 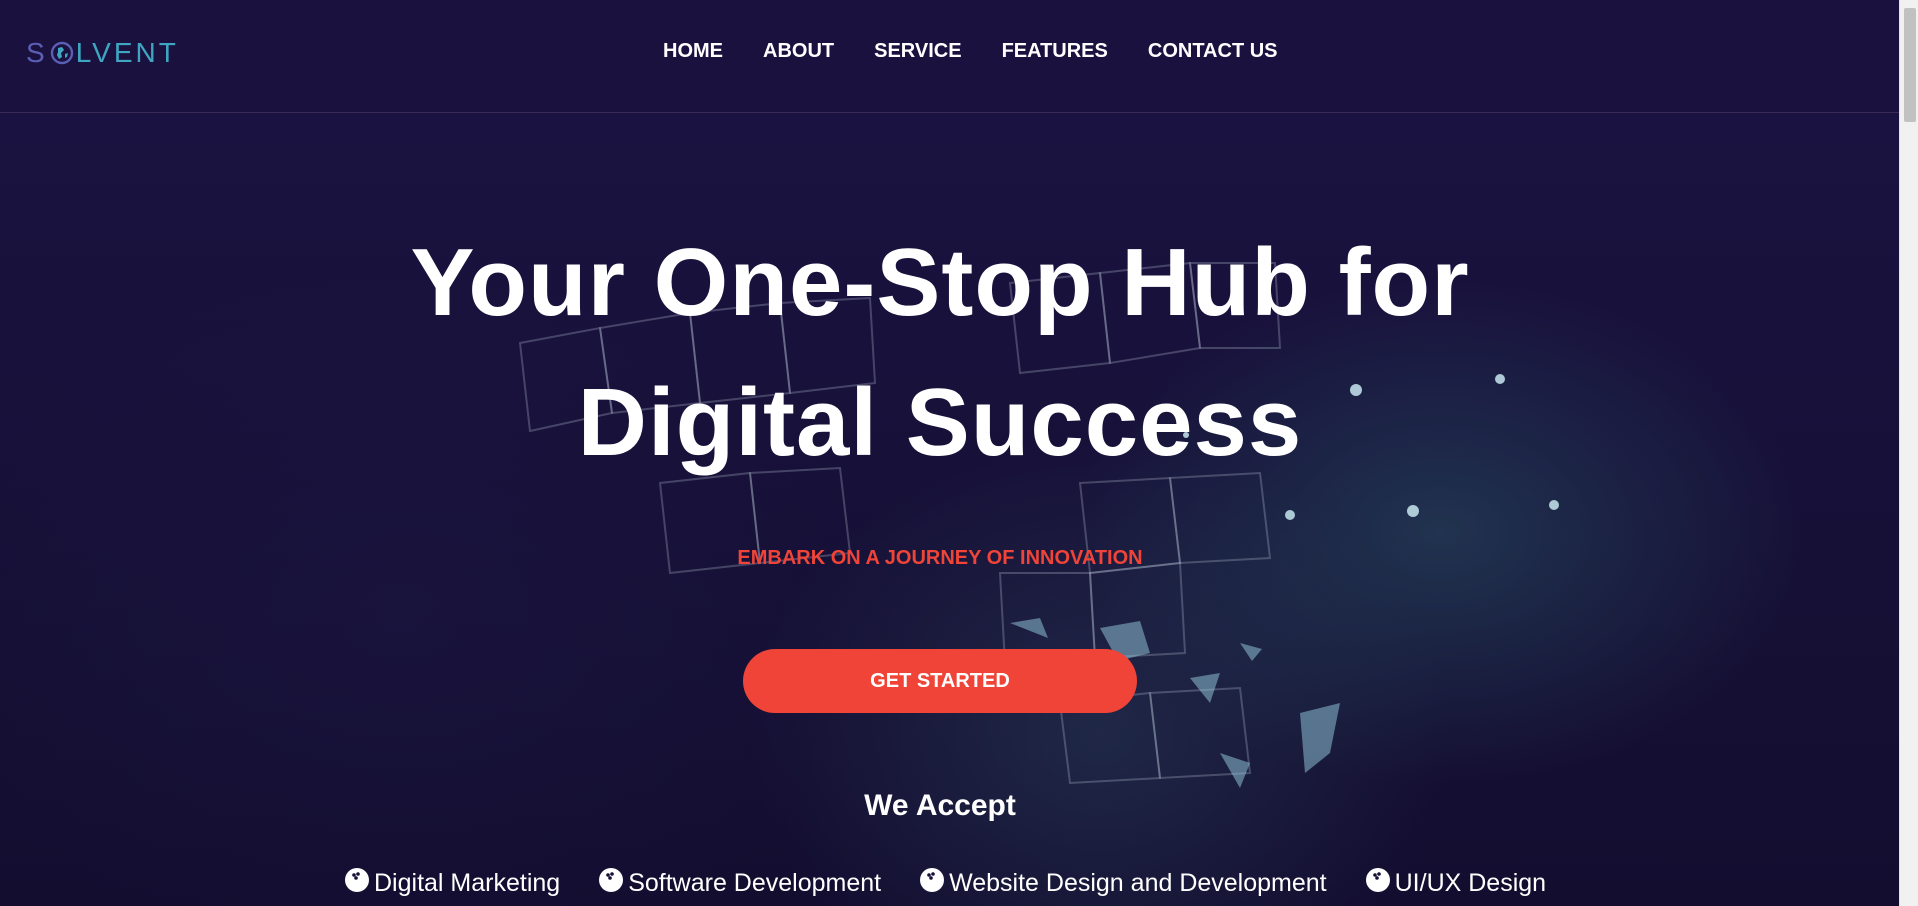 What do you see at coordinates (940, 681) in the screenshot?
I see `get-started-button: GET STARTED` at bounding box center [940, 681].